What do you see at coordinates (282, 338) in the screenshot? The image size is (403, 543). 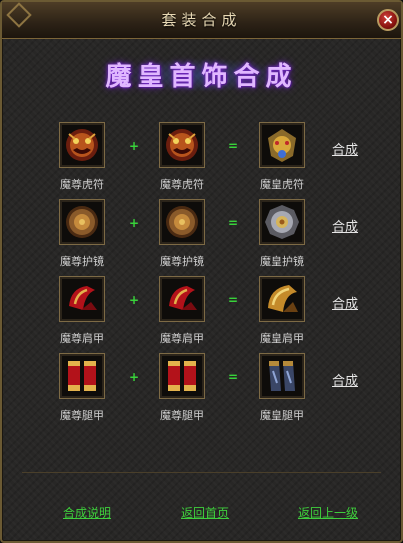 I see `result-name: 魔皇肩甲` at bounding box center [282, 338].